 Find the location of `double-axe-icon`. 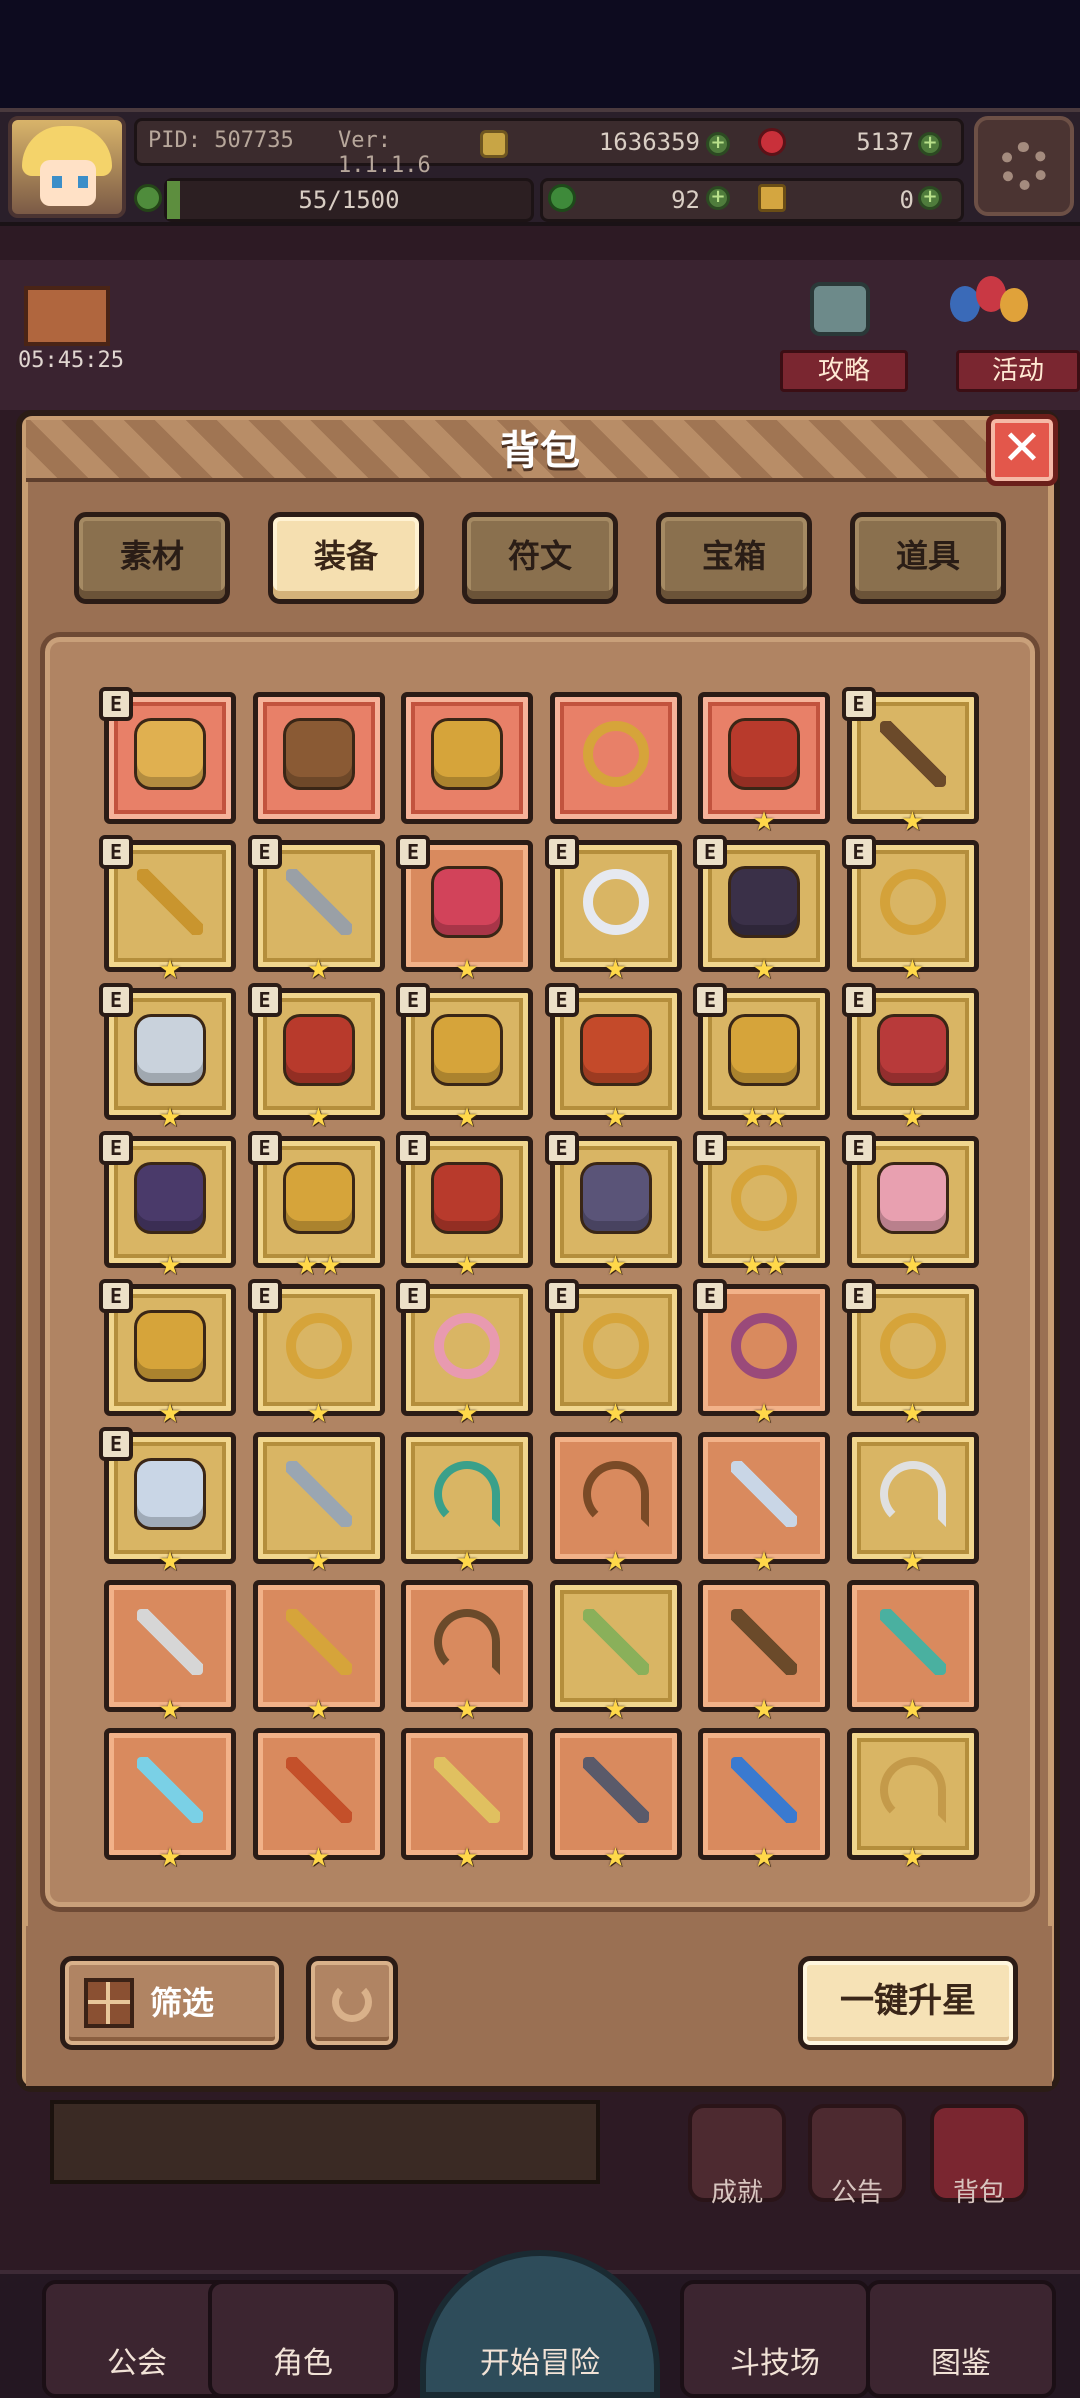

double-axe-icon is located at coordinates (170, 1642).